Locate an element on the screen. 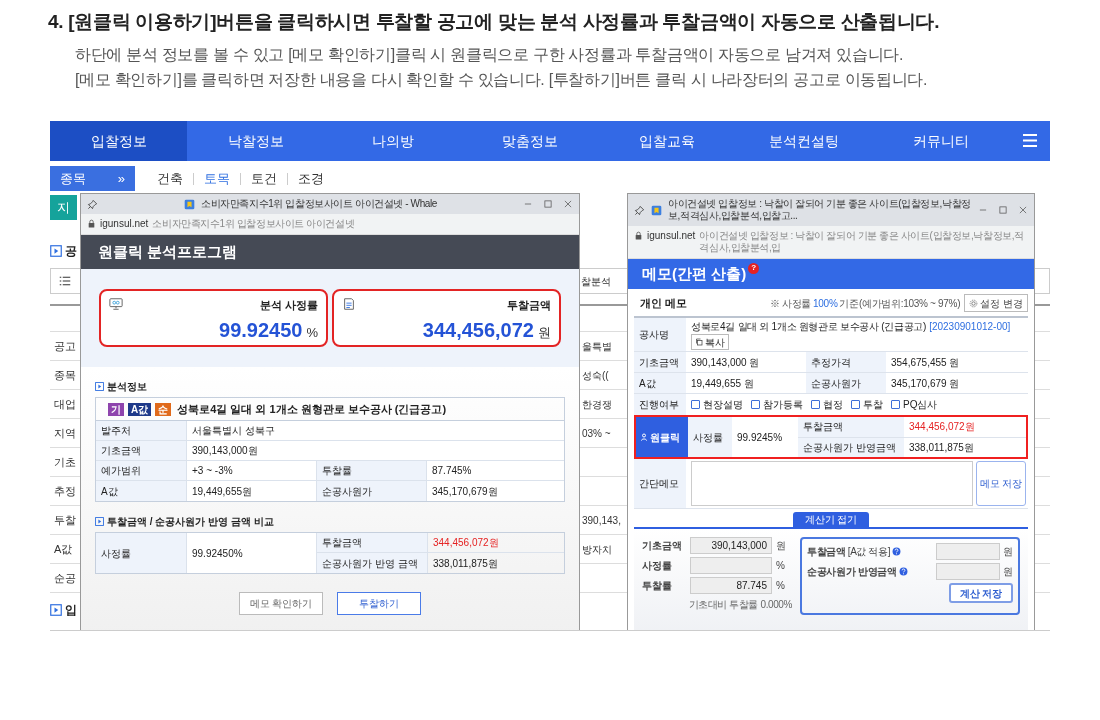  calculate-save-button: 계산 저장 is located at coordinates (981, 593).